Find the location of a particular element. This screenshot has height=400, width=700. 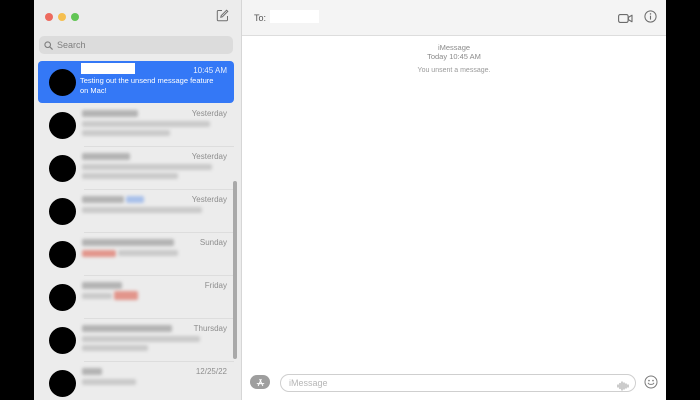

sidebar-scrollbar is located at coordinates (235, 270).